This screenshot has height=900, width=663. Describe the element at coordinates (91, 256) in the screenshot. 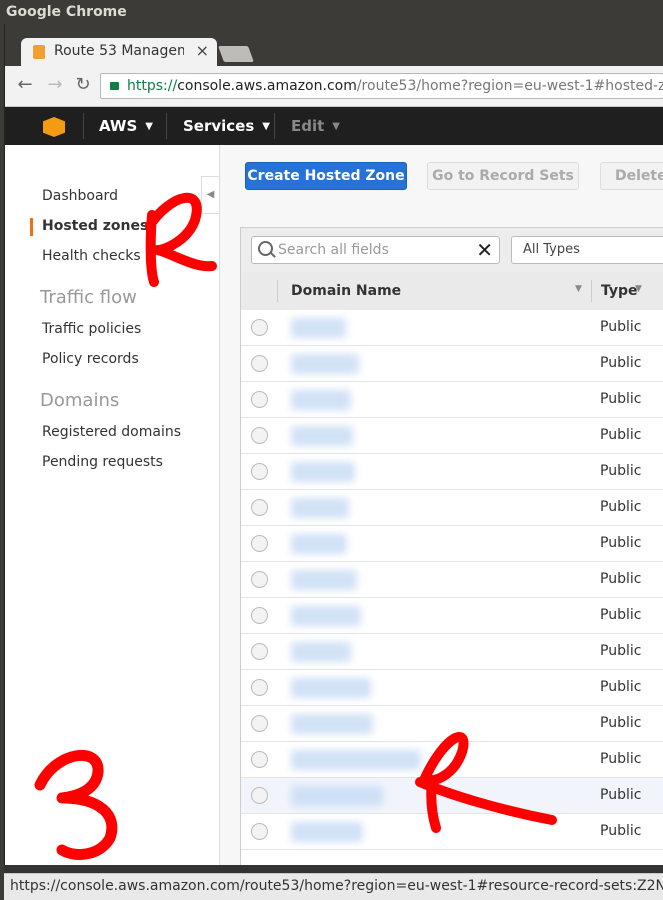

I see `sidebar-item-health-checks: Health checks` at that location.